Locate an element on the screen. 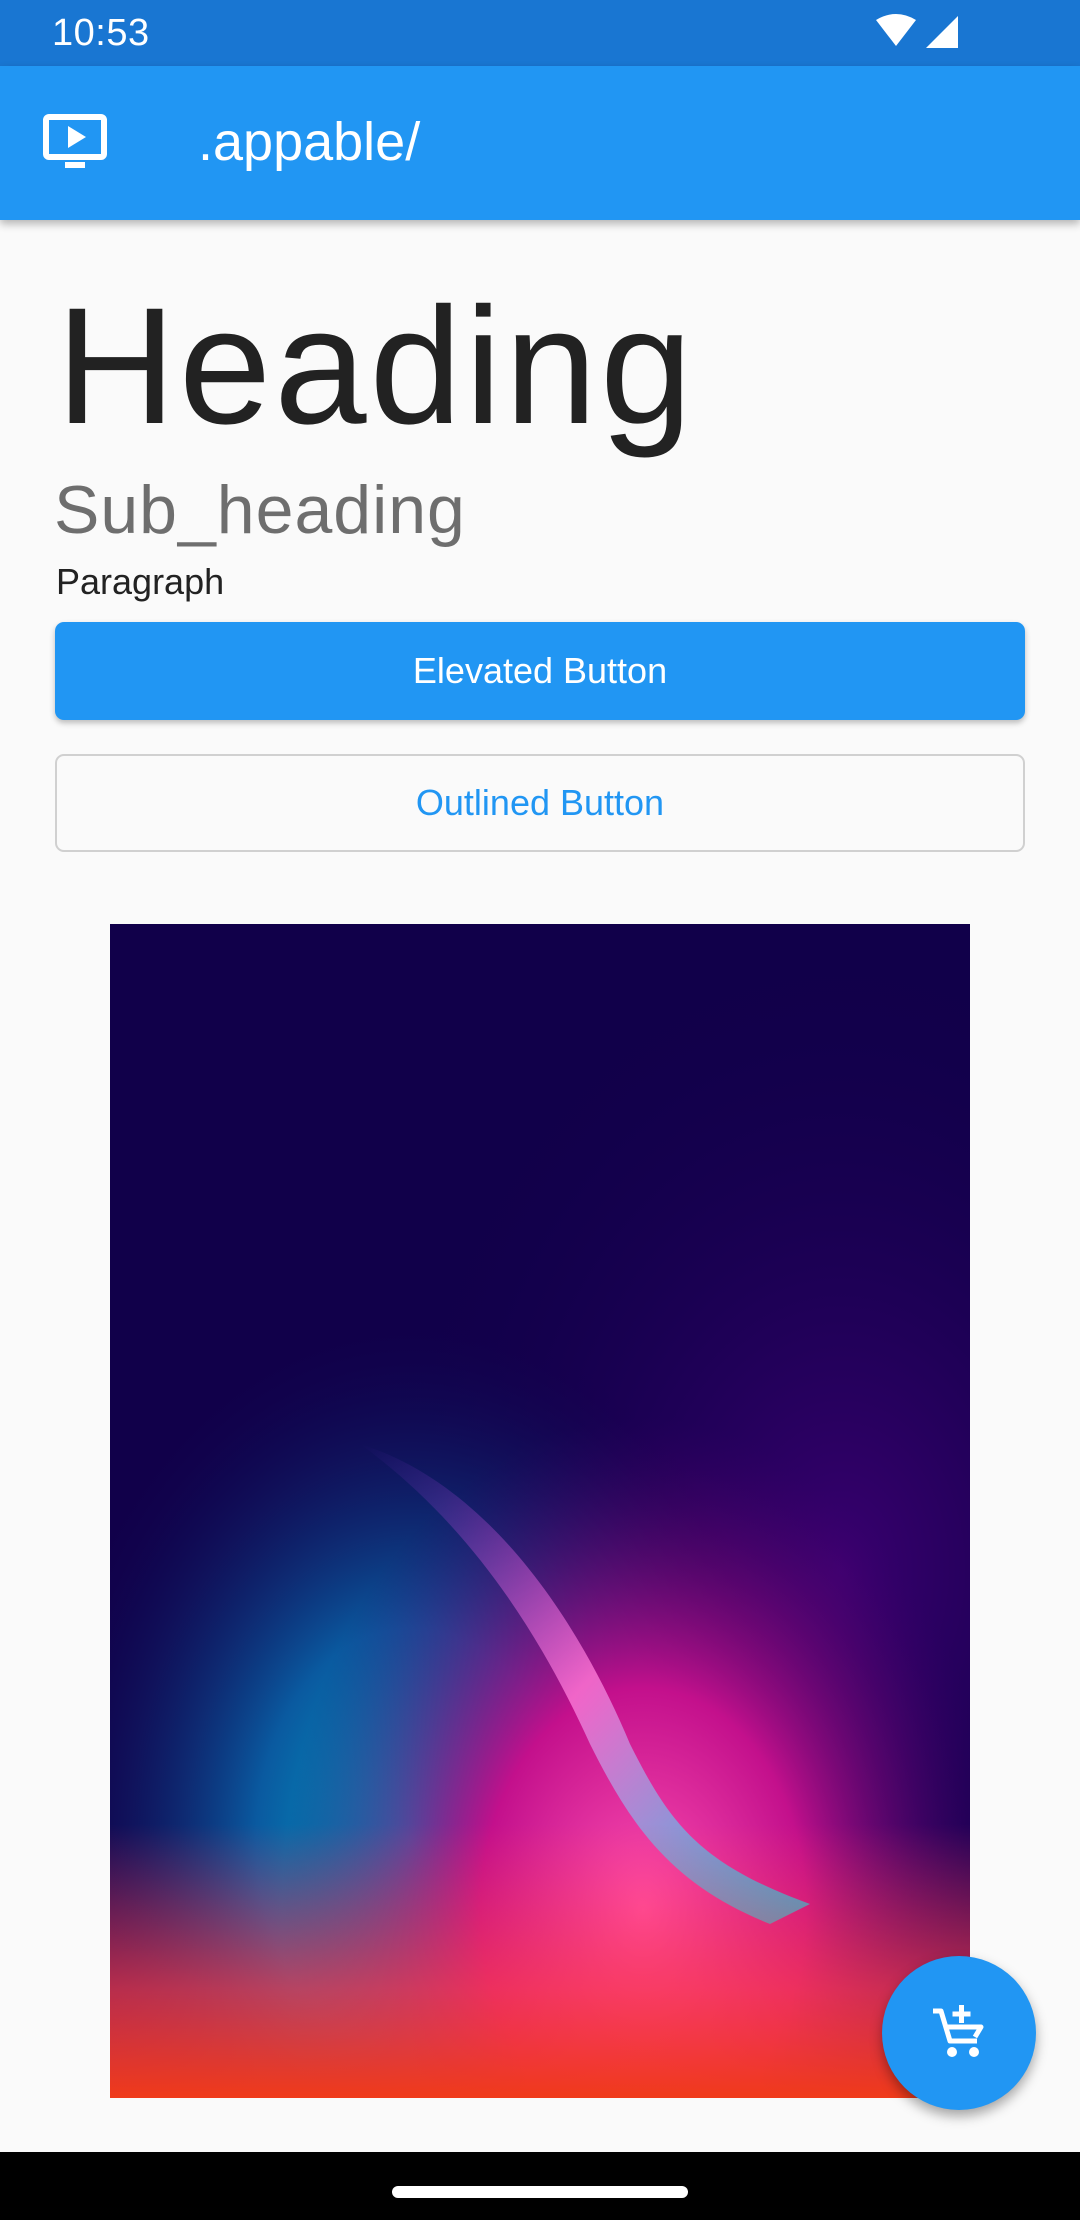 This screenshot has width=1080, height=2220. home-gesture-handle is located at coordinates (540, 2192).